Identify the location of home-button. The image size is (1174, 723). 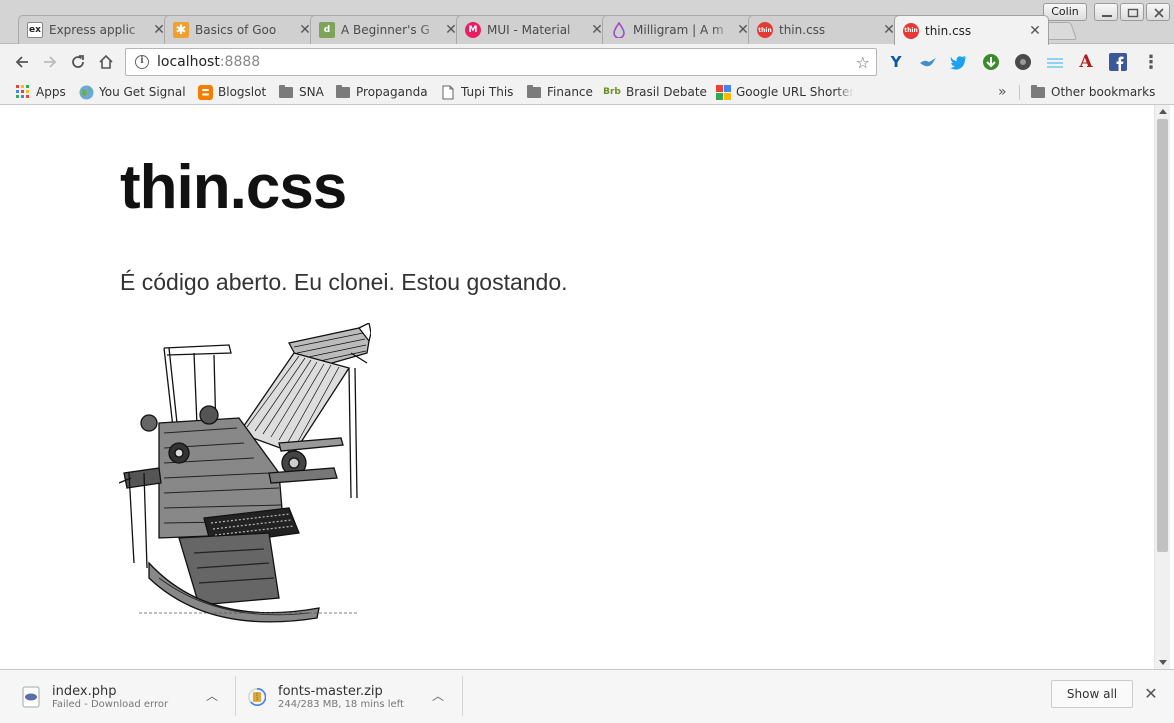
(106, 62).